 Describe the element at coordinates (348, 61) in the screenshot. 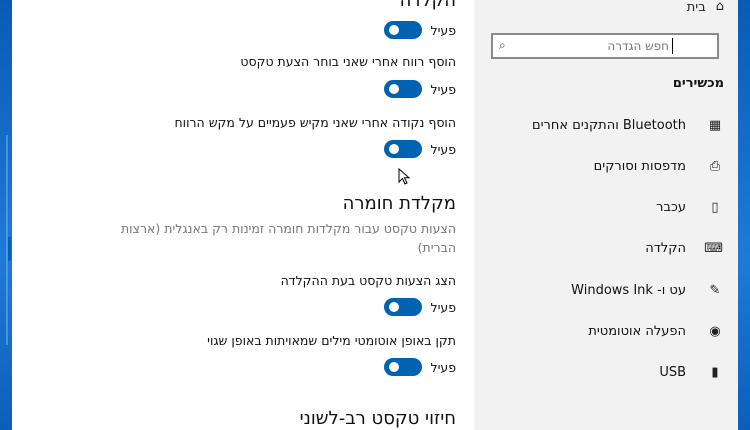

I see `space-after-suggestion-label: הוסף רווח אחרי שאני בוחר הצעת טקסט` at that location.